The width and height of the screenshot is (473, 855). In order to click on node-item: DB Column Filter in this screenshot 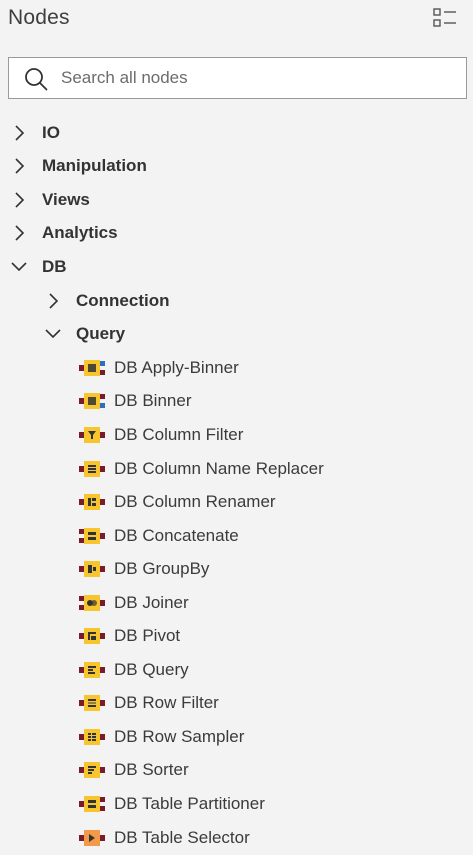, I will do `click(161, 434)`.